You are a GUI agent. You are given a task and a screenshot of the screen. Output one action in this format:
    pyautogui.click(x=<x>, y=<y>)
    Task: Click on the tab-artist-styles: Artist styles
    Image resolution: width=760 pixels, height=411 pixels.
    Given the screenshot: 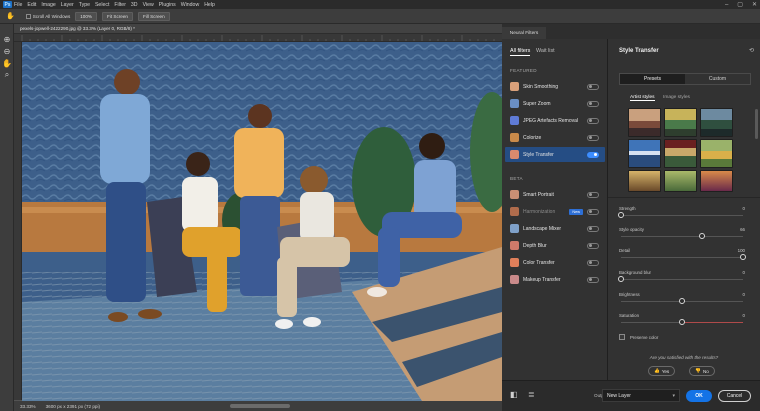 What is the action you would take?
    pyautogui.click(x=642, y=98)
    